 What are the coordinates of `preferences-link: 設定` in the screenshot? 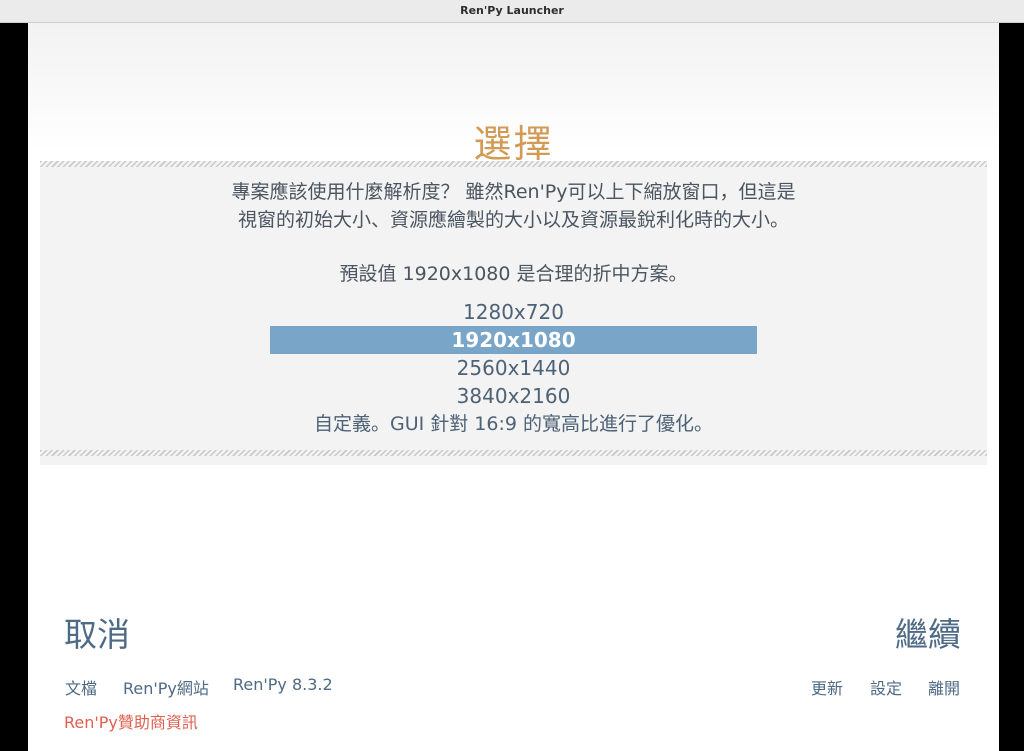 It's located at (886, 687).